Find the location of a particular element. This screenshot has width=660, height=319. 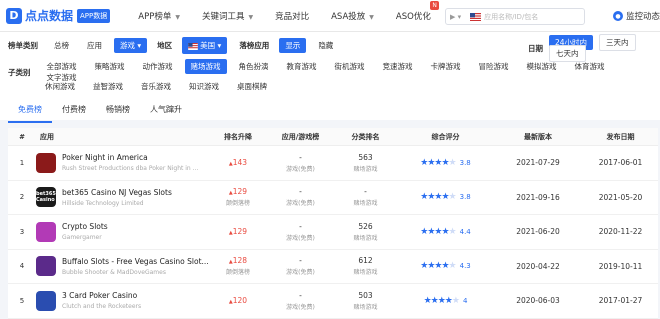

sub-category-6: 街机游戏 is located at coordinates (350, 66).